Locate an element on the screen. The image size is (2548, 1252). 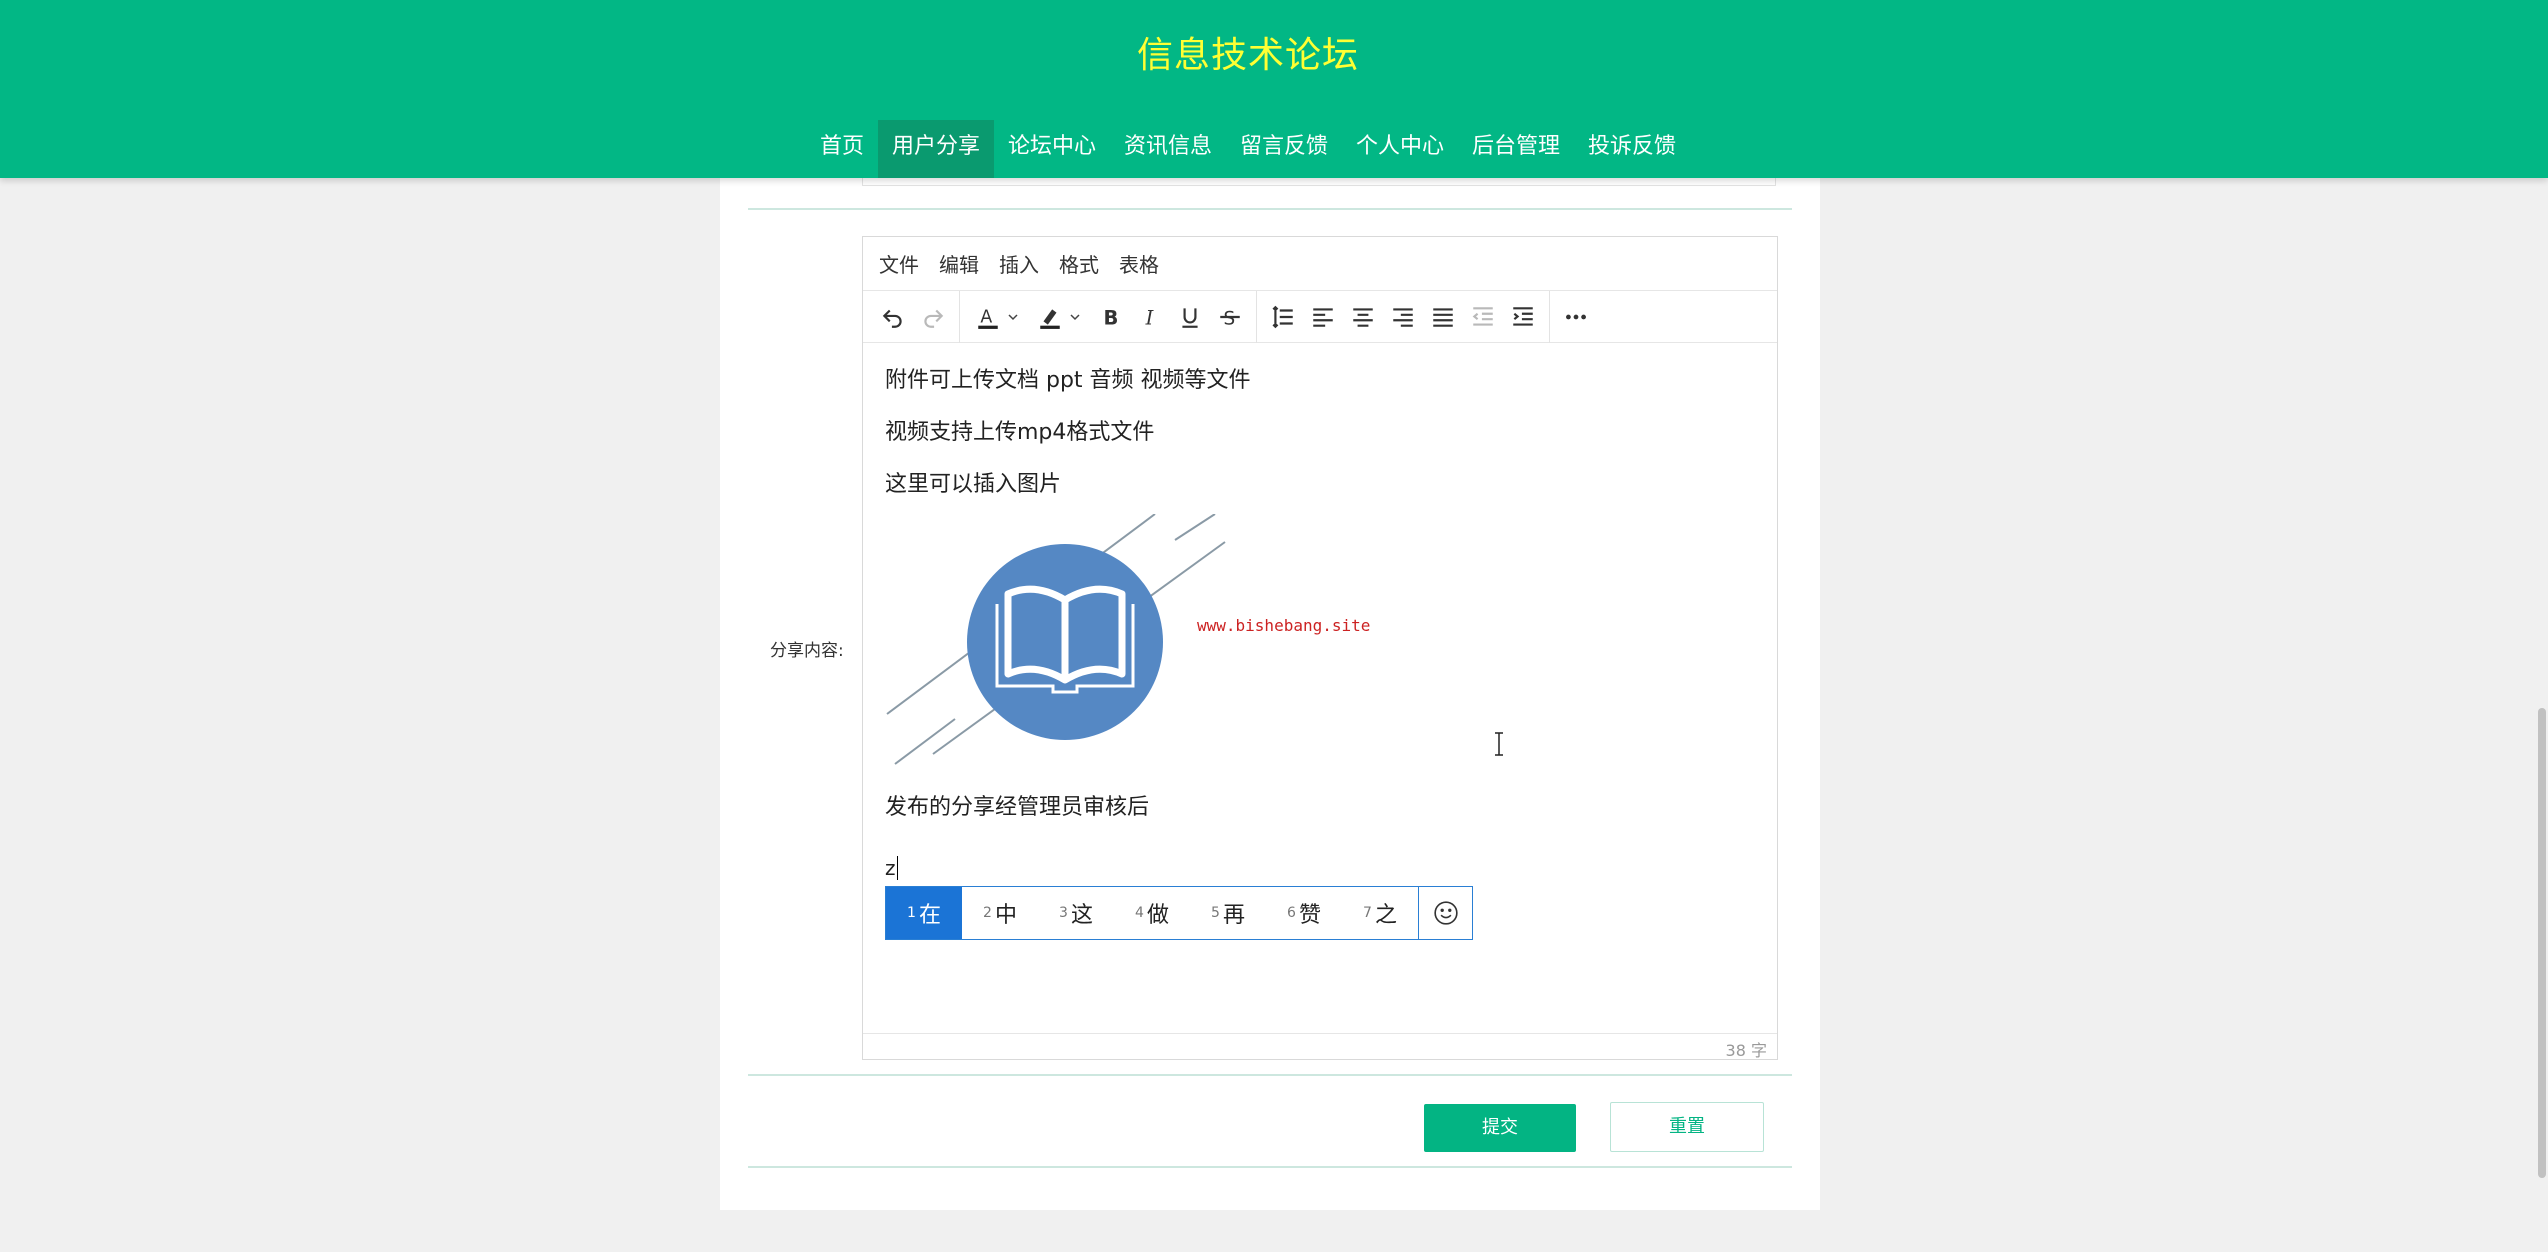
text-cursor-icon is located at coordinates (1499, 744).